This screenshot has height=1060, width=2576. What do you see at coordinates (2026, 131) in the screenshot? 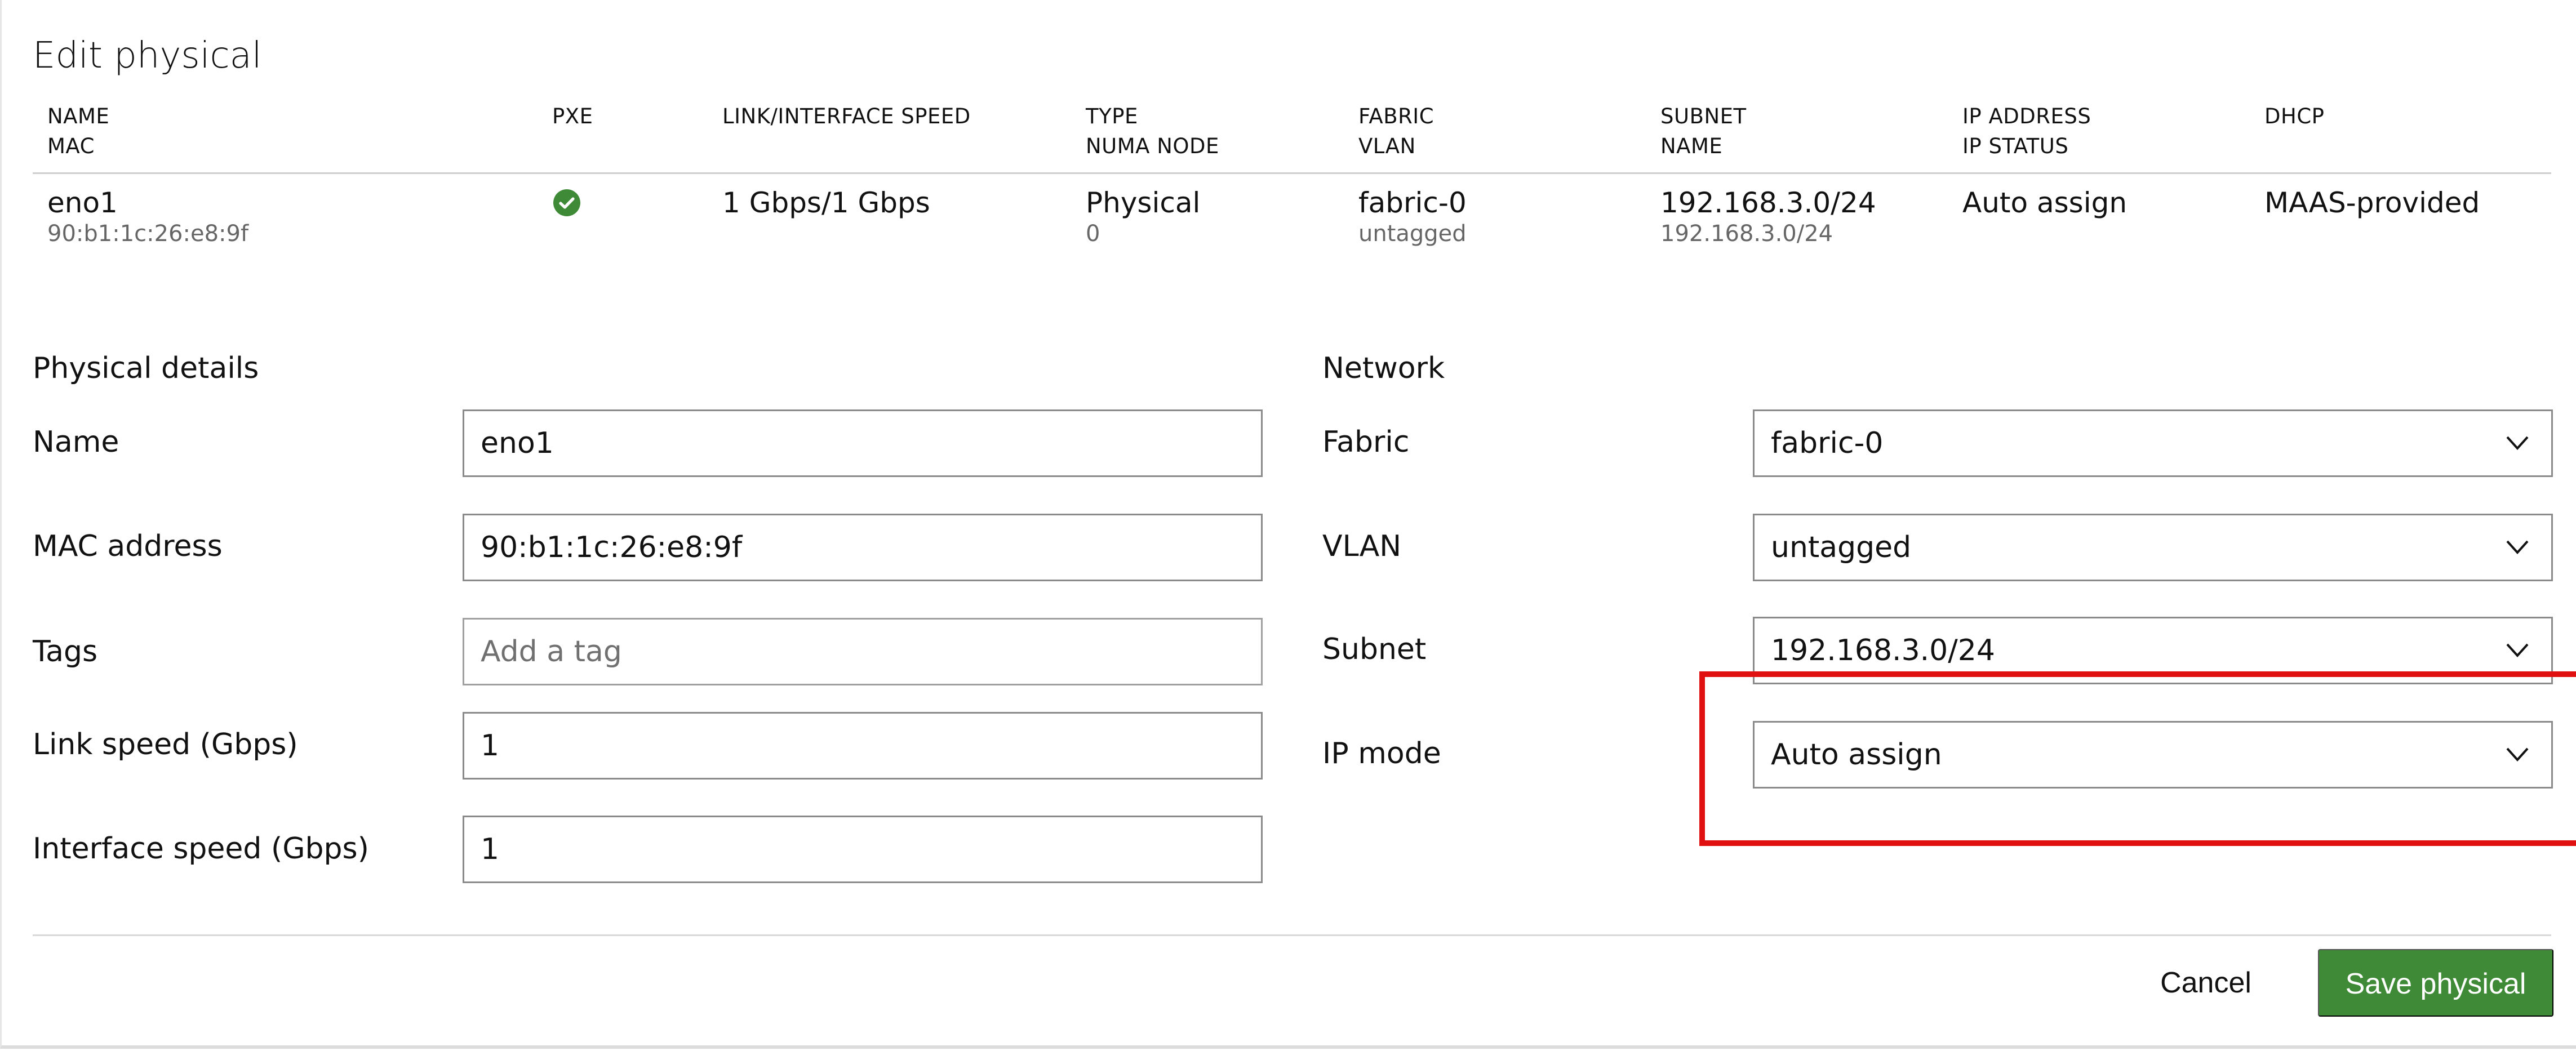
I see `header-ip: IP ADDRESS IP STATUS` at bounding box center [2026, 131].